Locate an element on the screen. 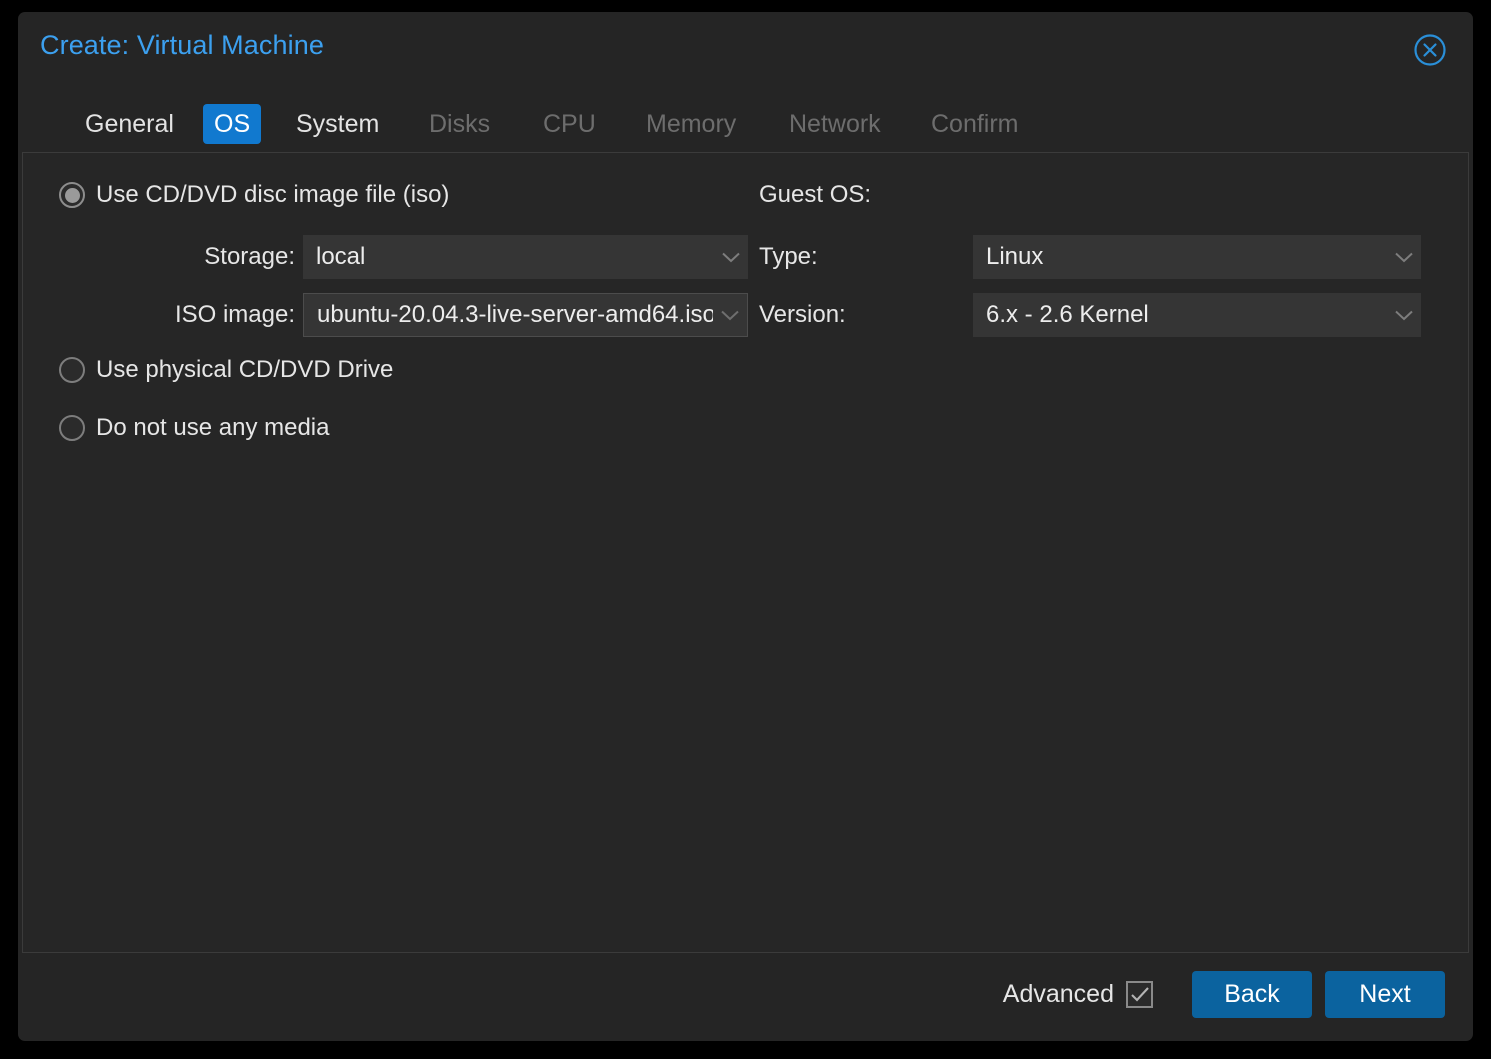 Image resolution: width=1491 pixels, height=1059 pixels. advanced-checkbox is located at coordinates (1139, 994).